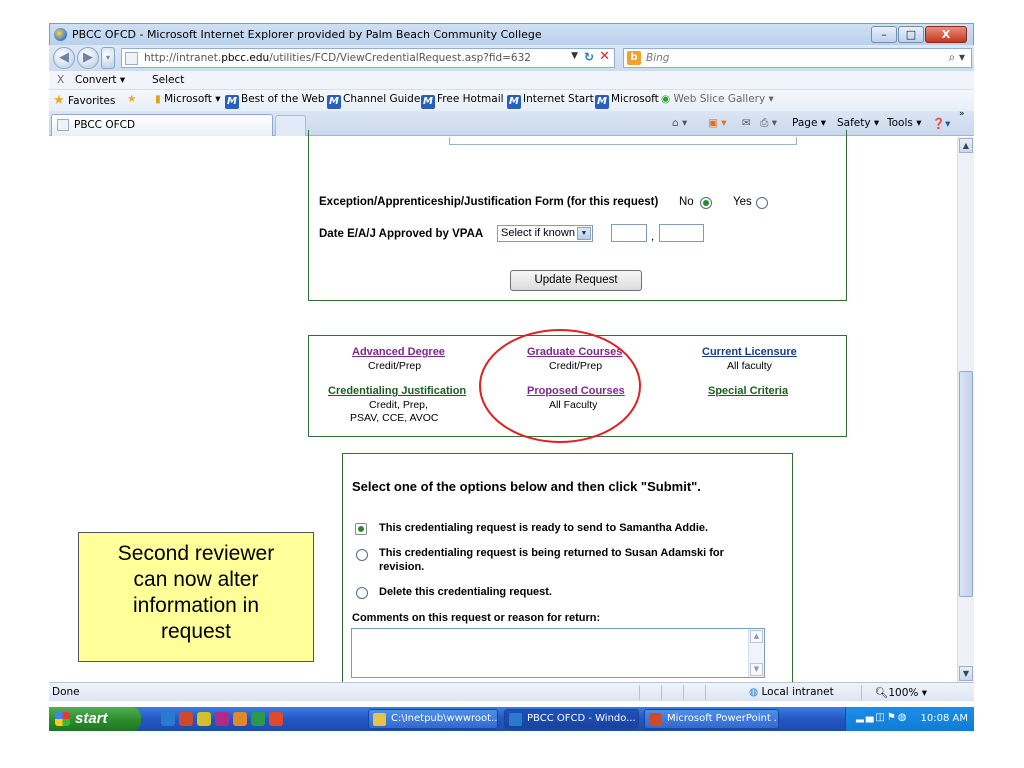 The image size is (1024, 768). Describe the element at coordinates (966, 673) in the screenshot. I see `scroll-down-arrow-icon: ▼` at that location.